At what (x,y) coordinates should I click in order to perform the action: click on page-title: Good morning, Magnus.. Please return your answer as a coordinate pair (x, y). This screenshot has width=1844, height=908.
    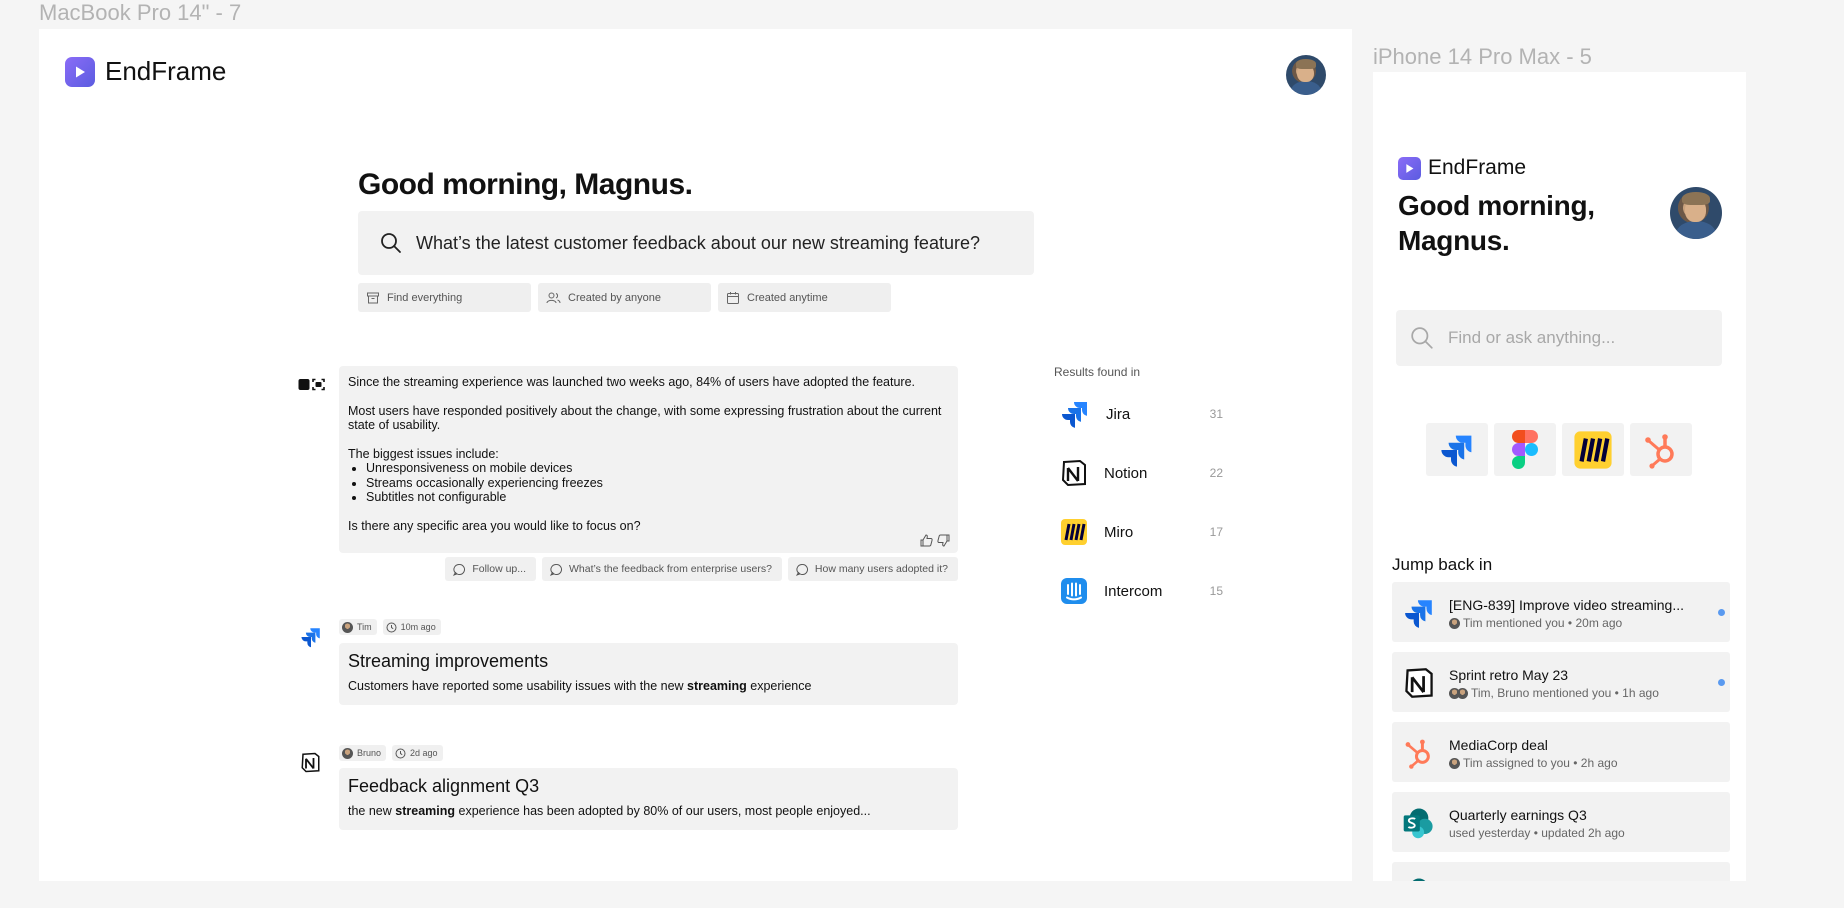
    Looking at the image, I should click on (525, 184).